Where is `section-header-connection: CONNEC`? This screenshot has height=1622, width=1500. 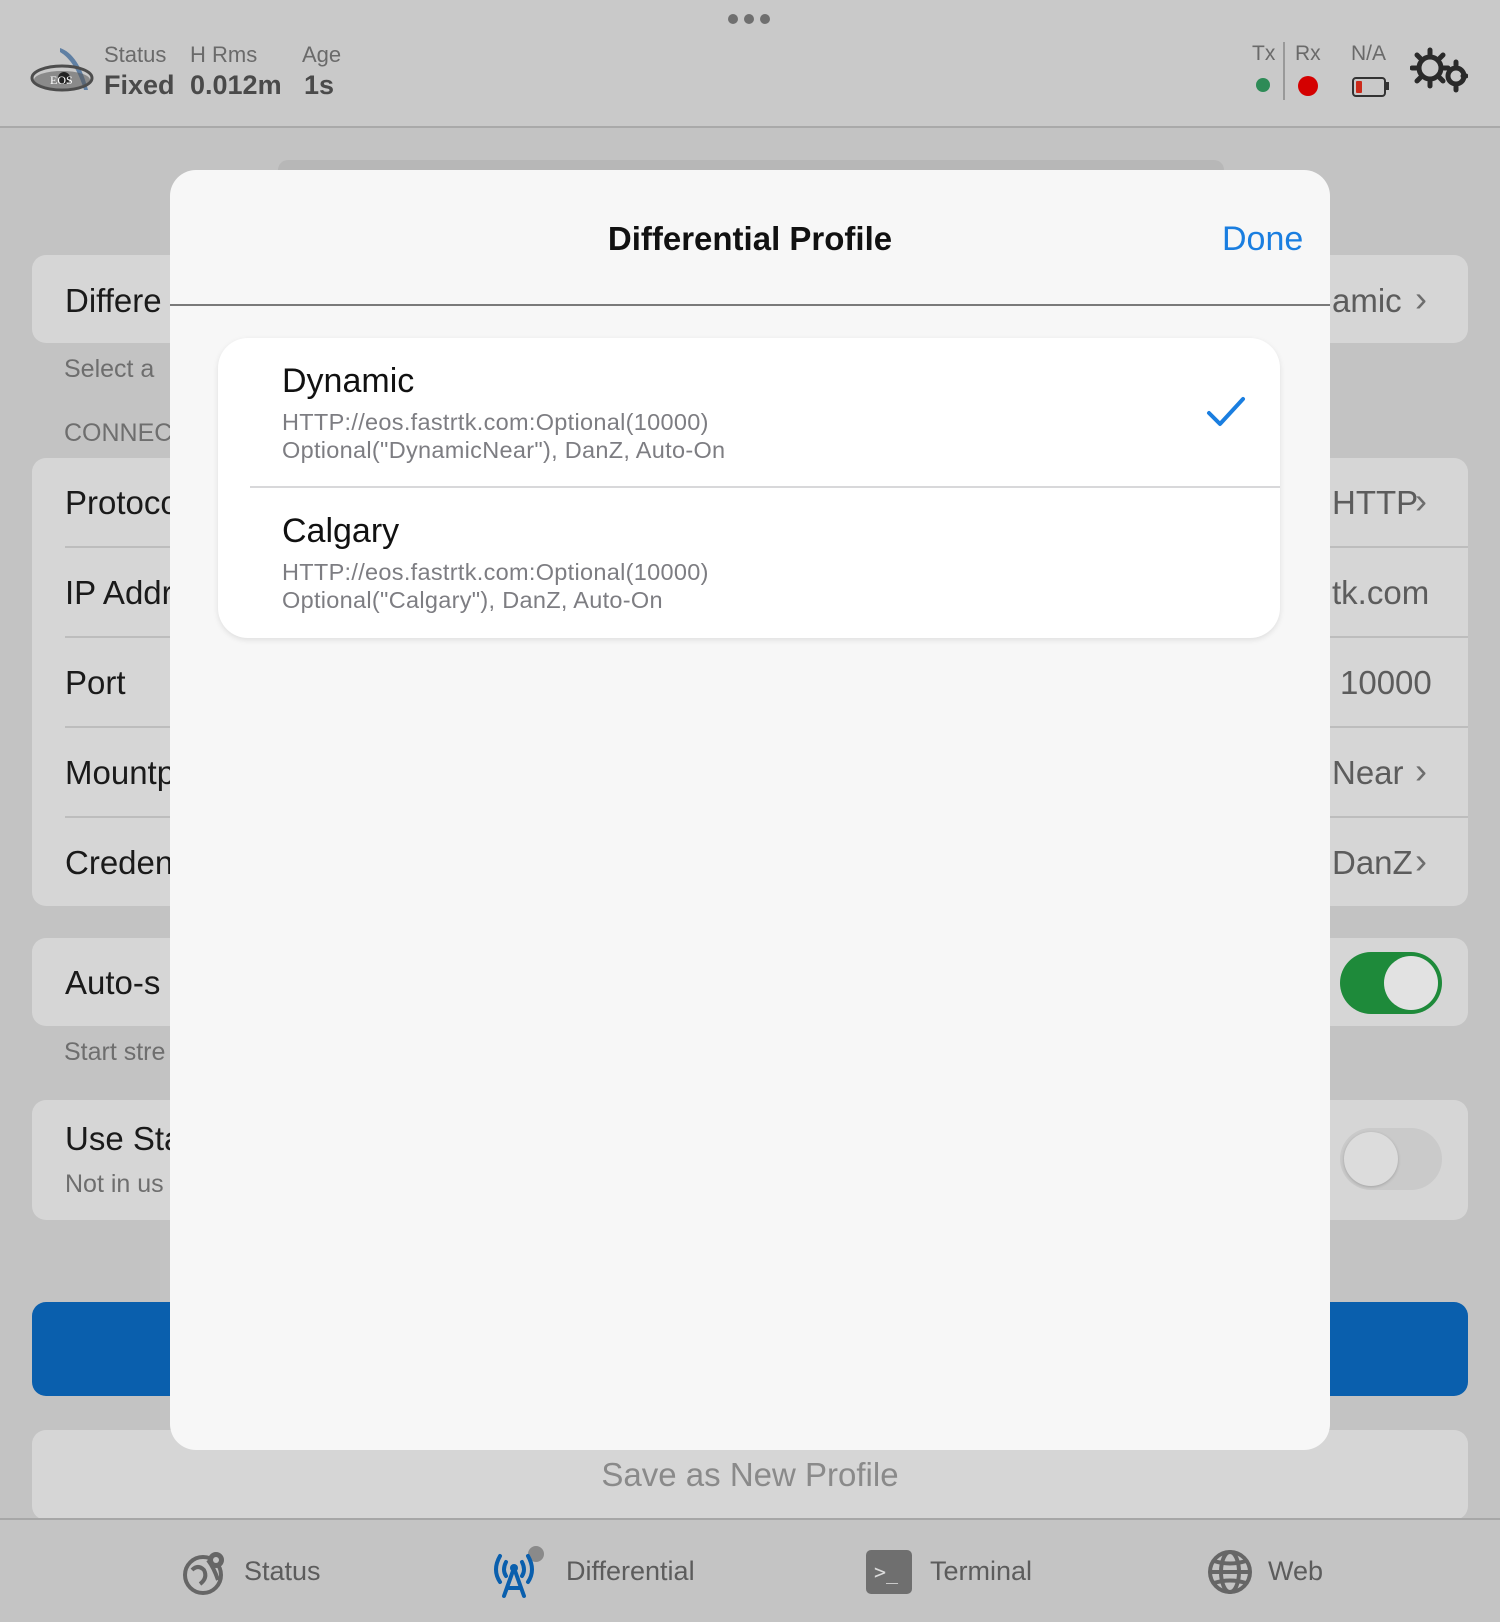
section-header-connection: CONNEC is located at coordinates (118, 433).